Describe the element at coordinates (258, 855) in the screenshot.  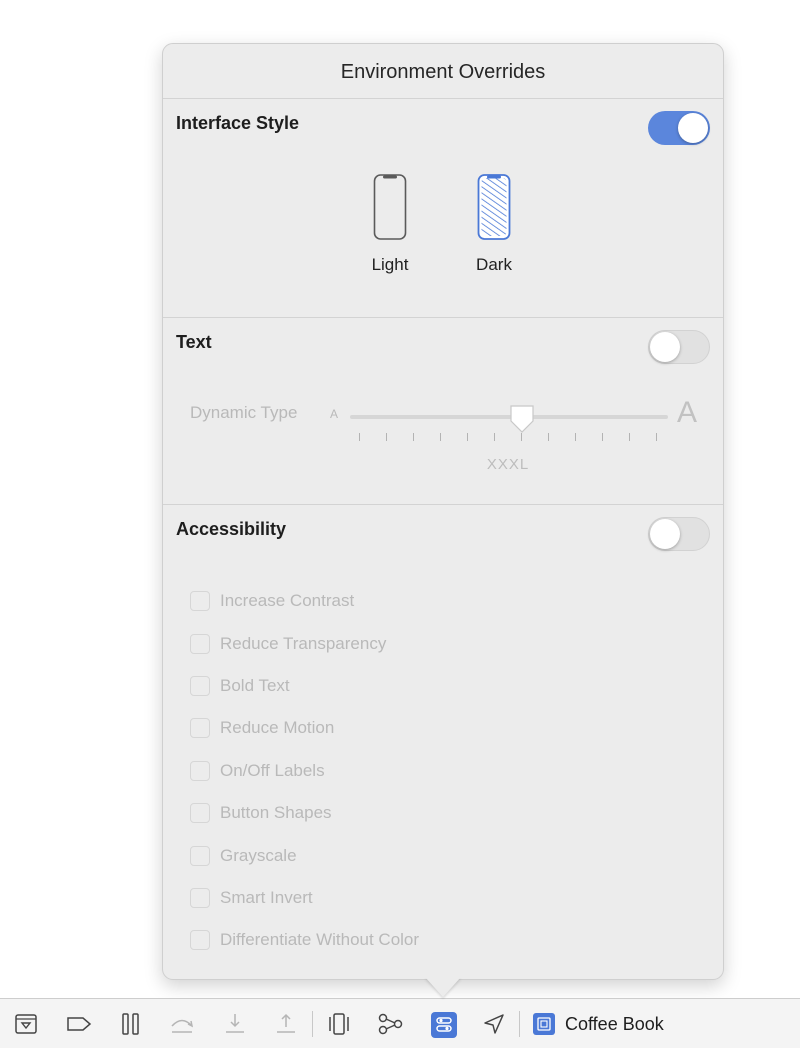
I see `checkbox-label: Grayscale` at that location.